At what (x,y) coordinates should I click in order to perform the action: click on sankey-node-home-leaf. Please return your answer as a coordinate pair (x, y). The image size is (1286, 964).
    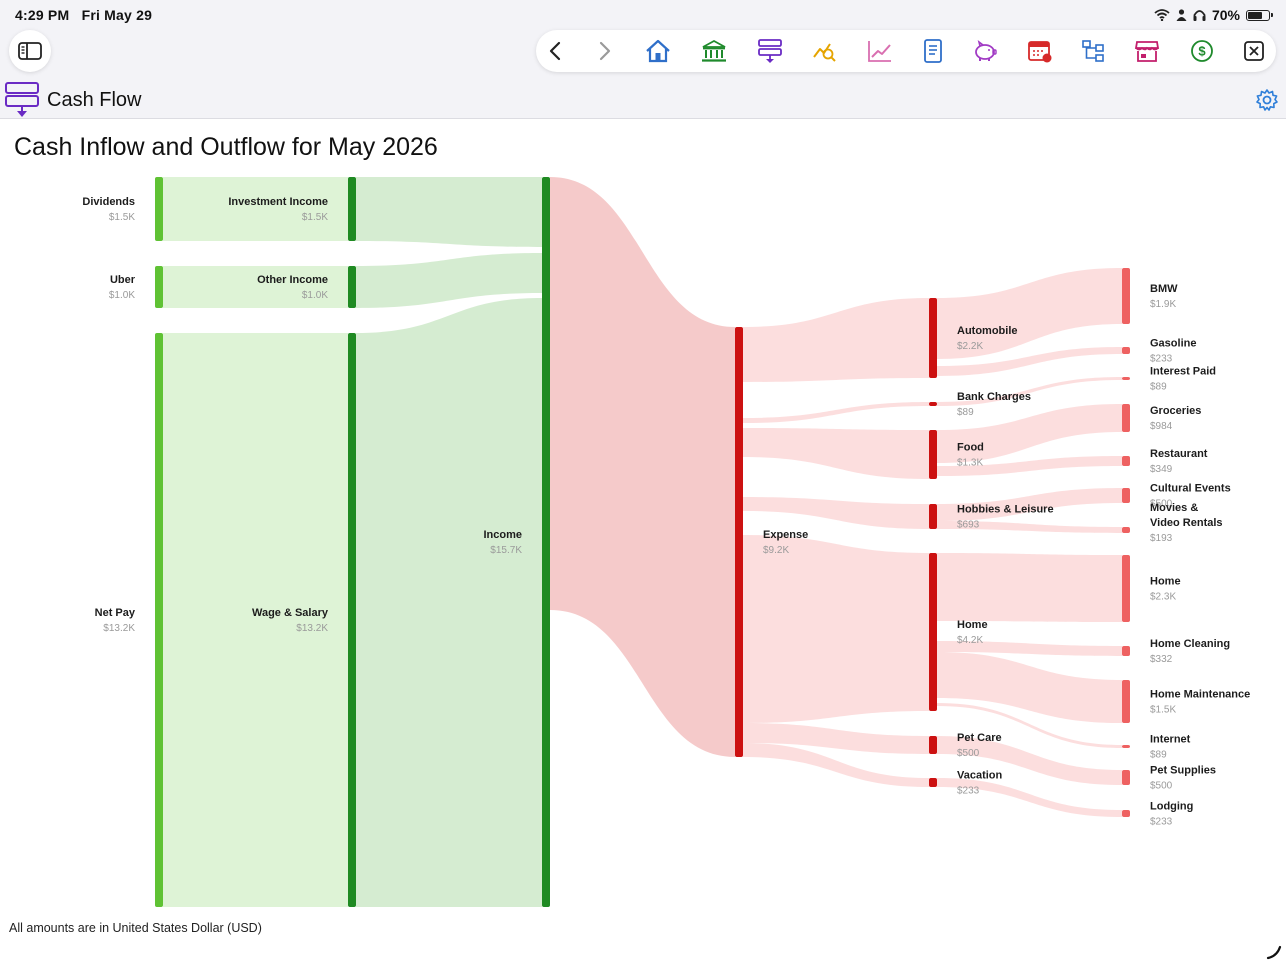
    Looking at the image, I should click on (1126, 588).